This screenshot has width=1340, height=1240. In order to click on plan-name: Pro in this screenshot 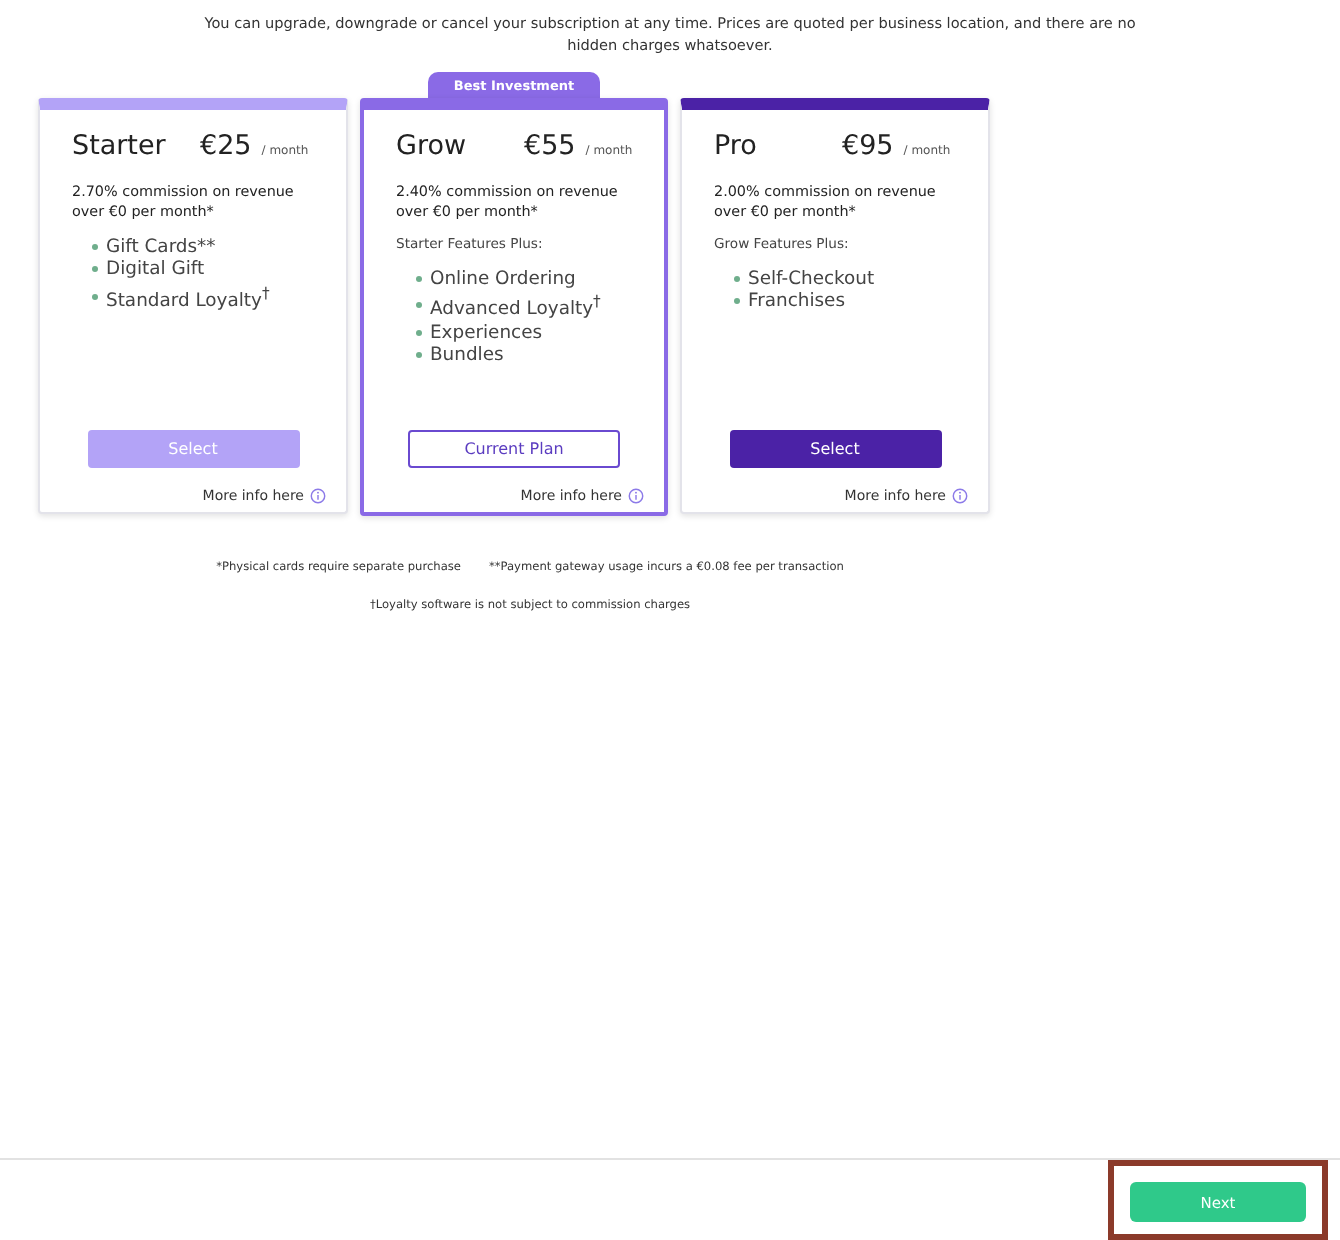, I will do `click(736, 146)`.